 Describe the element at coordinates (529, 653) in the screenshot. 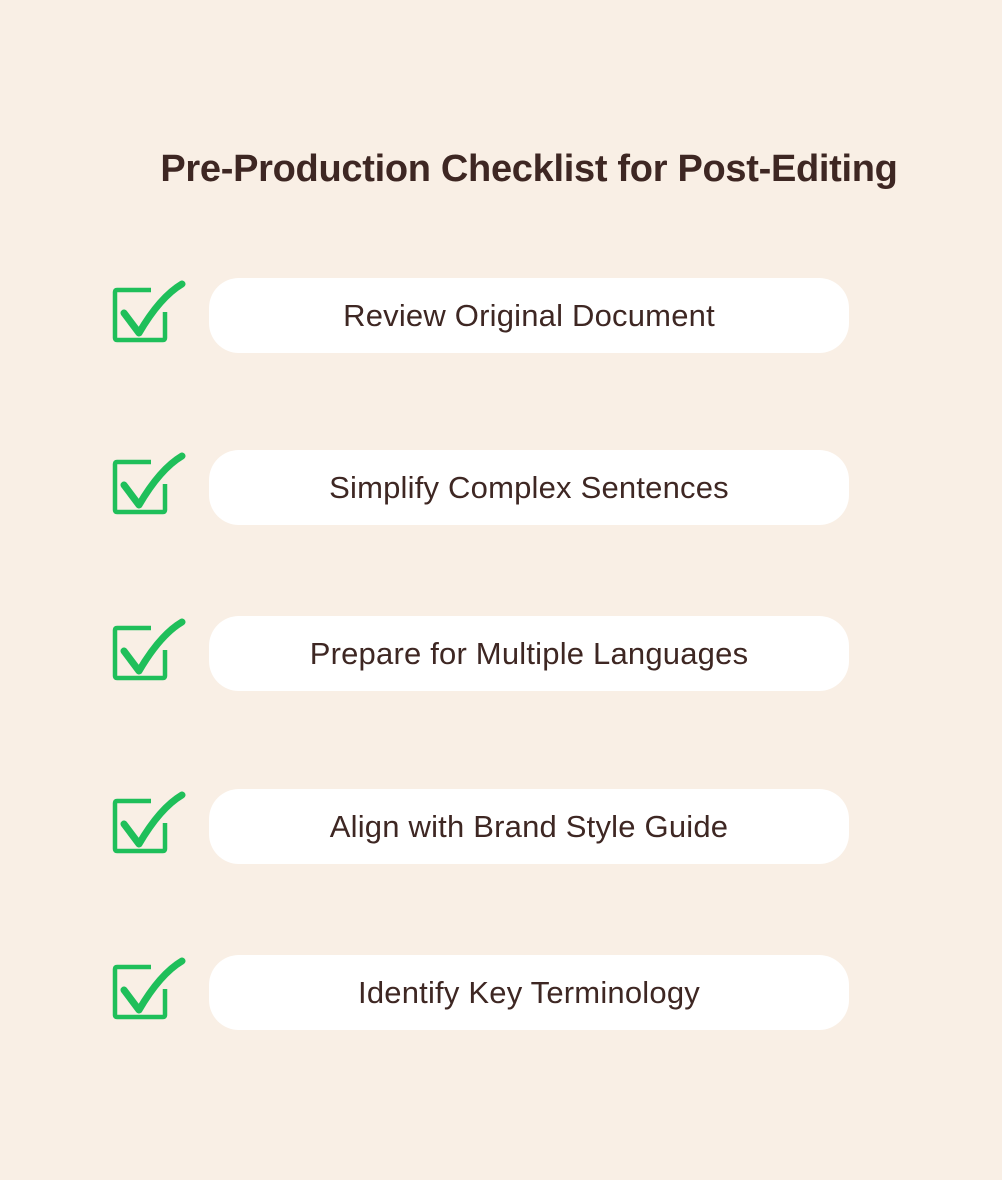

I see `checklist-item-label: Prepare for Multiple Languages` at that location.